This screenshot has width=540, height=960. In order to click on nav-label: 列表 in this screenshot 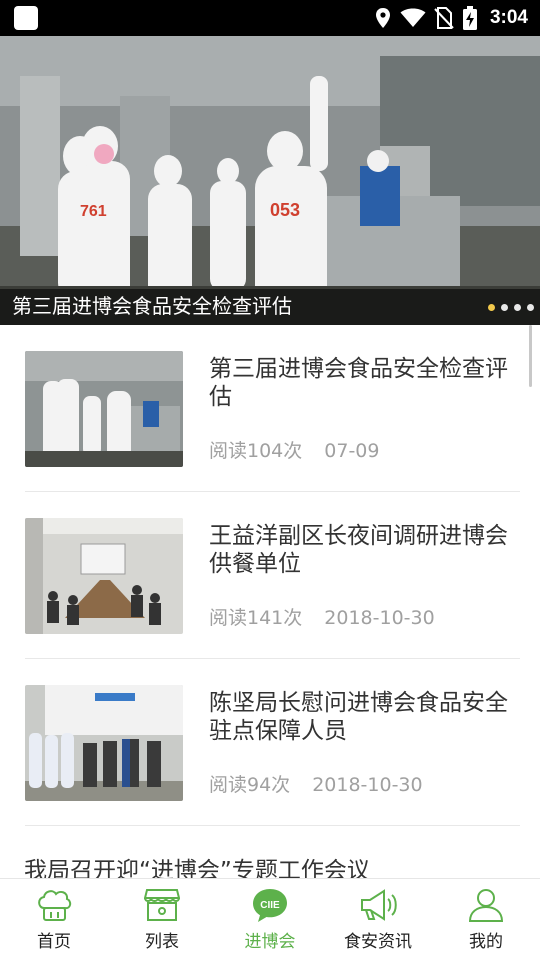, I will do `click(162, 942)`.